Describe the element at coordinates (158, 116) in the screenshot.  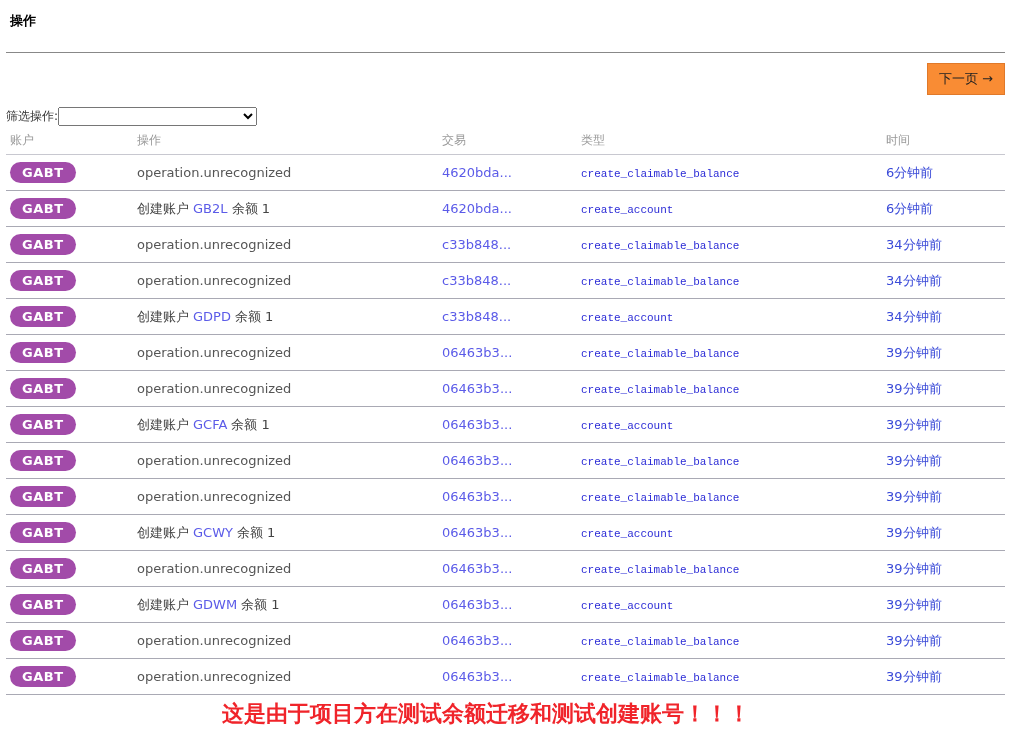
I see `filter-select` at that location.